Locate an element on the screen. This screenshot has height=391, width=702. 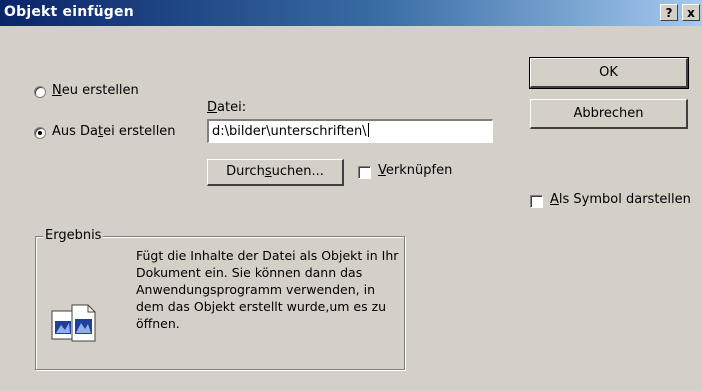
link-checkbox-label: Verknüpfen is located at coordinates (415, 170).